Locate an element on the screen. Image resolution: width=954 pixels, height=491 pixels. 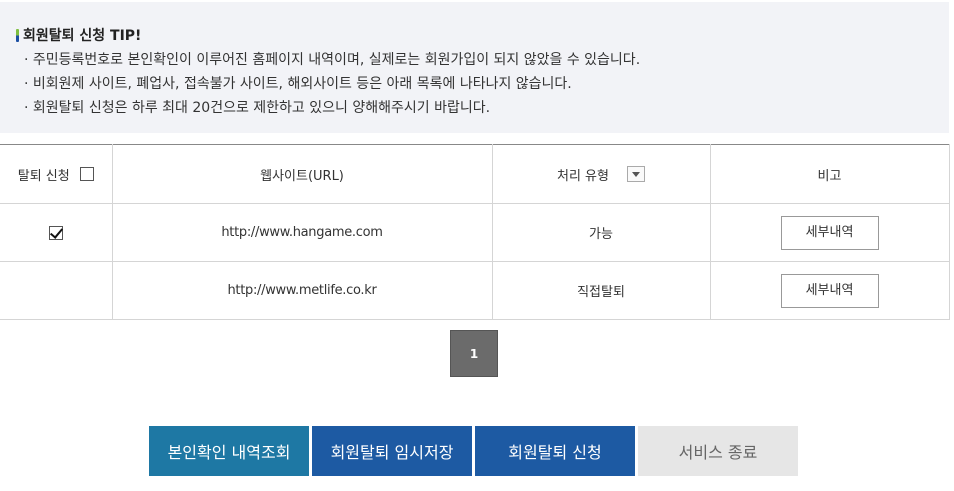
header-url: 웹사이트(URL) is located at coordinates (302, 174).